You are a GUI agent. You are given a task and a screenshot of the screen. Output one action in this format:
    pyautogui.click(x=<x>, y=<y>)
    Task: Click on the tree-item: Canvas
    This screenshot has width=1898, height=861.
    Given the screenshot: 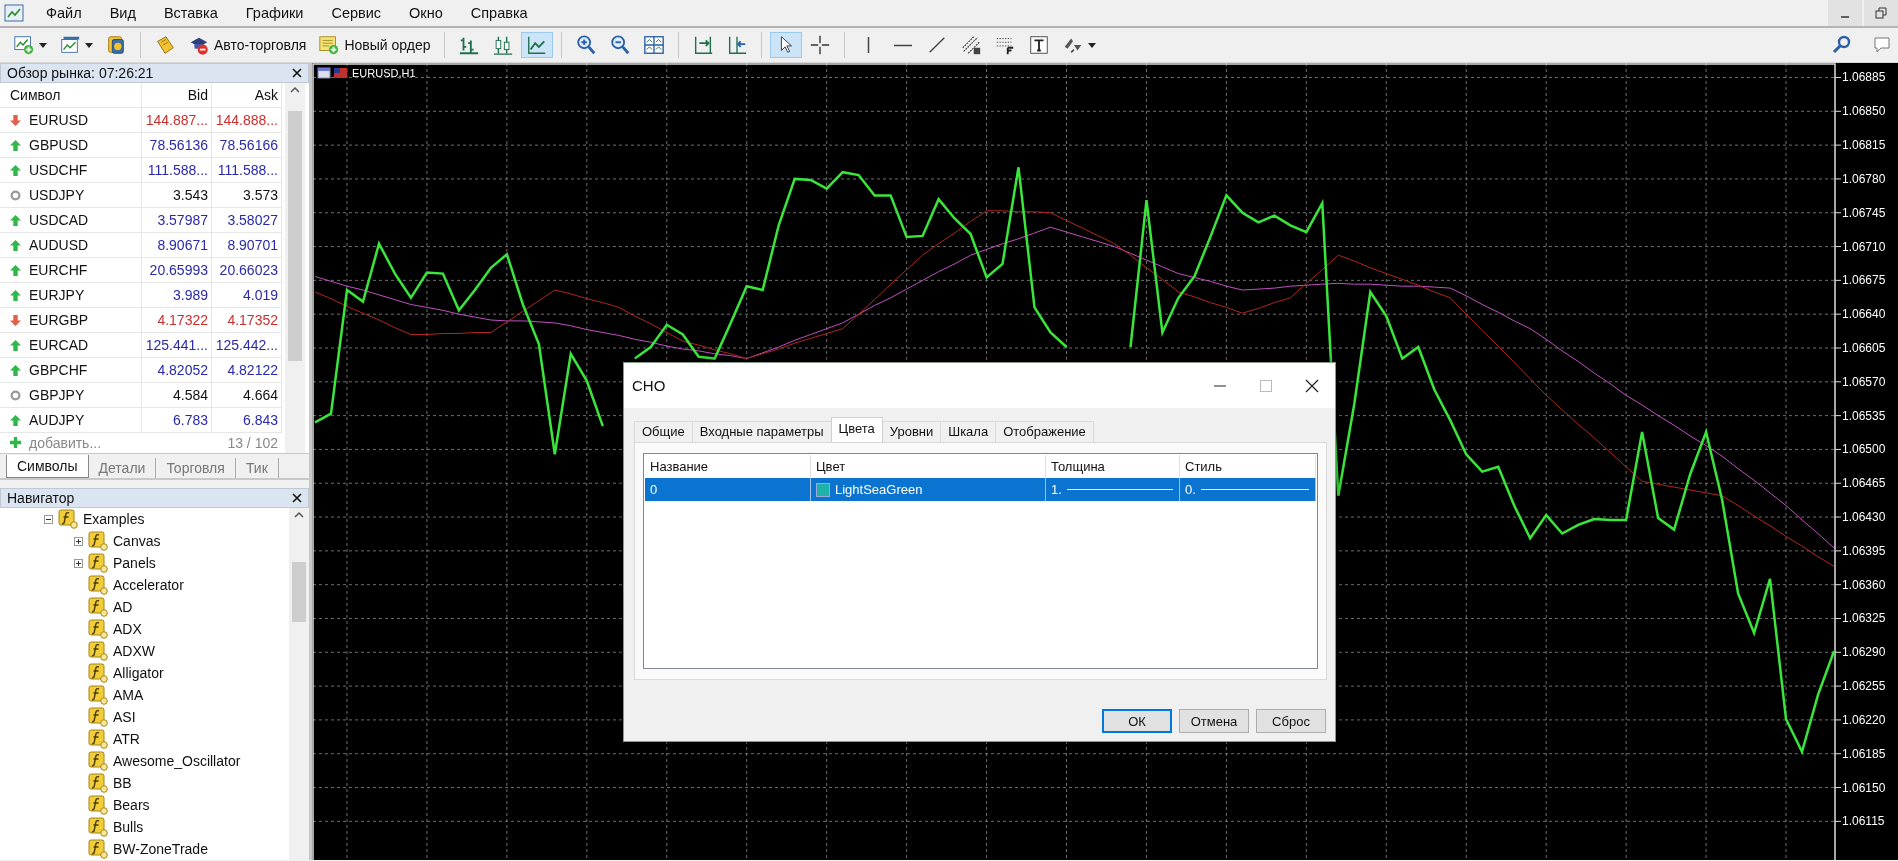 What is the action you would take?
    pyautogui.click(x=137, y=541)
    